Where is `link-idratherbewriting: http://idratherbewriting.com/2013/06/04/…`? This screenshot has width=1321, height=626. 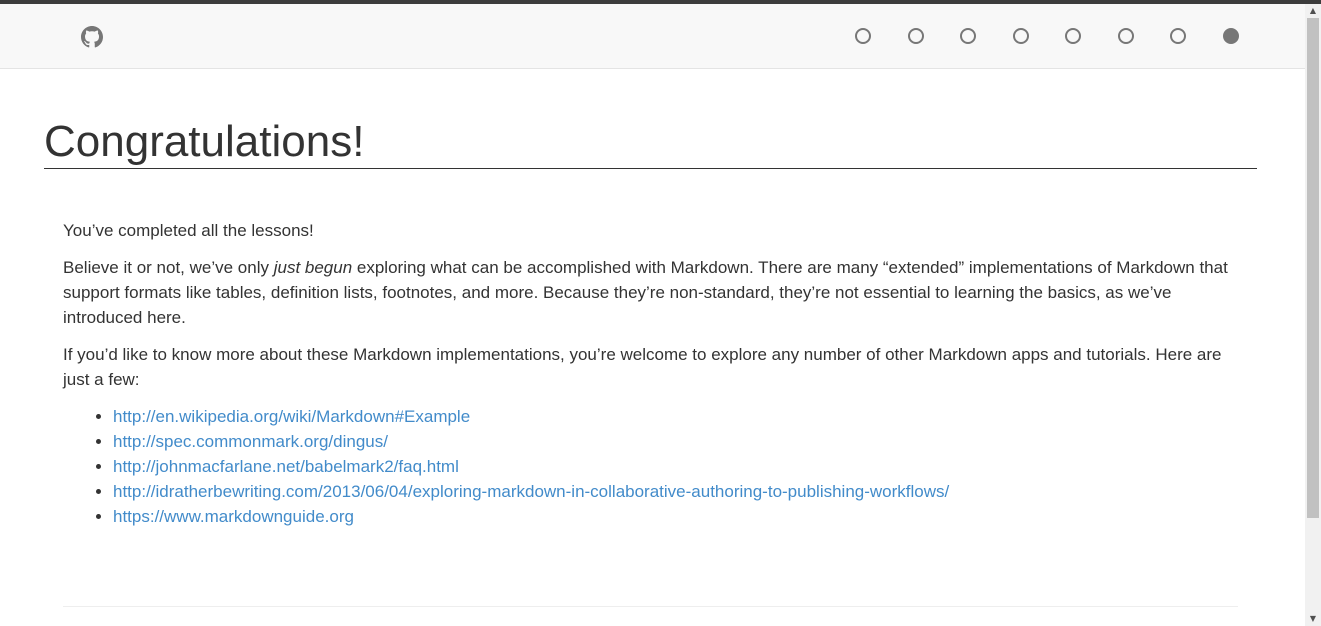 link-idratherbewriting: http://idratherbewriting.com/2013/06/04/… is located at coordinates (531, 491).